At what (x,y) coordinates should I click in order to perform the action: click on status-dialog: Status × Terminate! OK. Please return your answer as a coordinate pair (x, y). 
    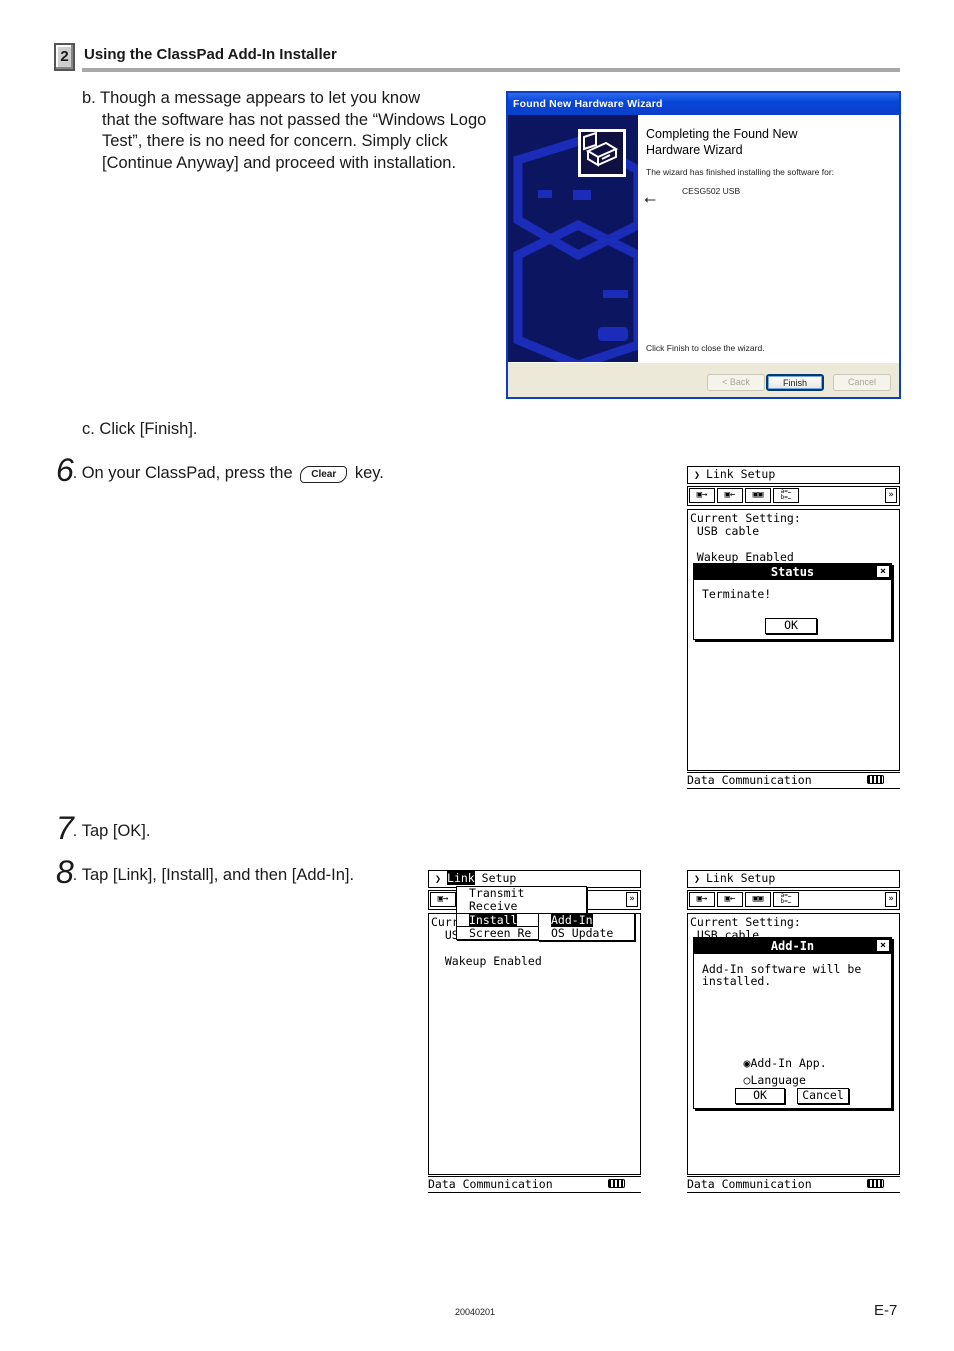
    Looking at the image, I should click on (792, 601).